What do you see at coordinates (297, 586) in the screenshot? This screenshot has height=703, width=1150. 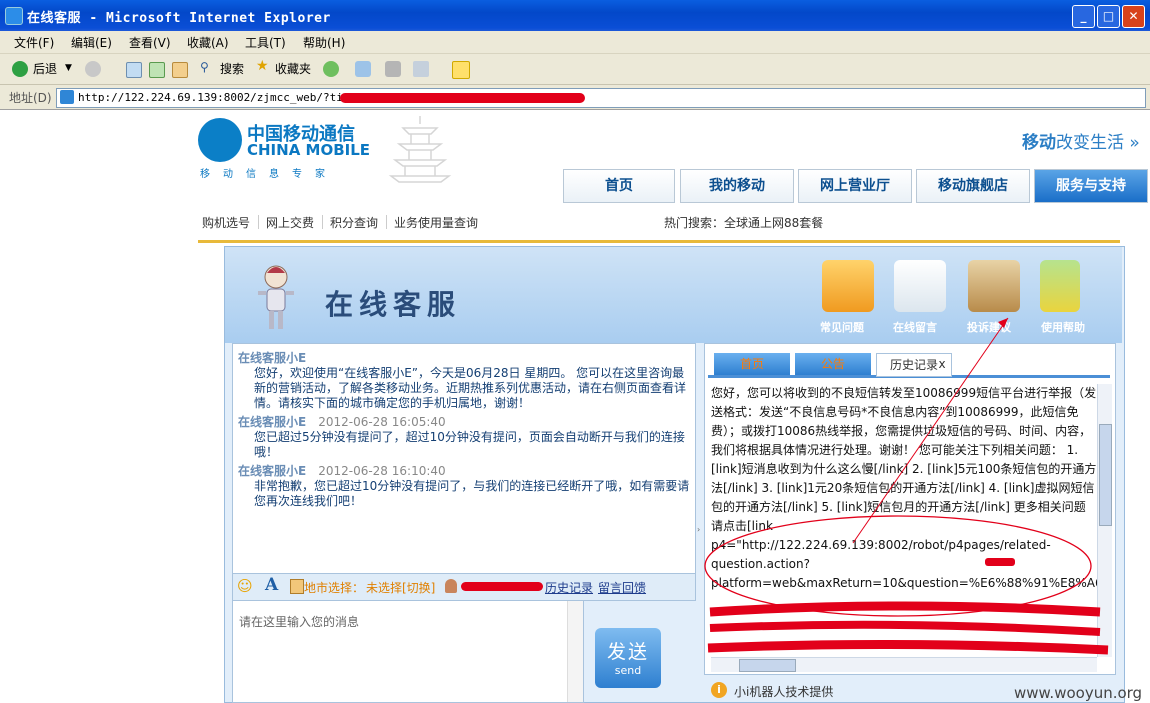 I see `city-icon` at bounding box center [297, 586].